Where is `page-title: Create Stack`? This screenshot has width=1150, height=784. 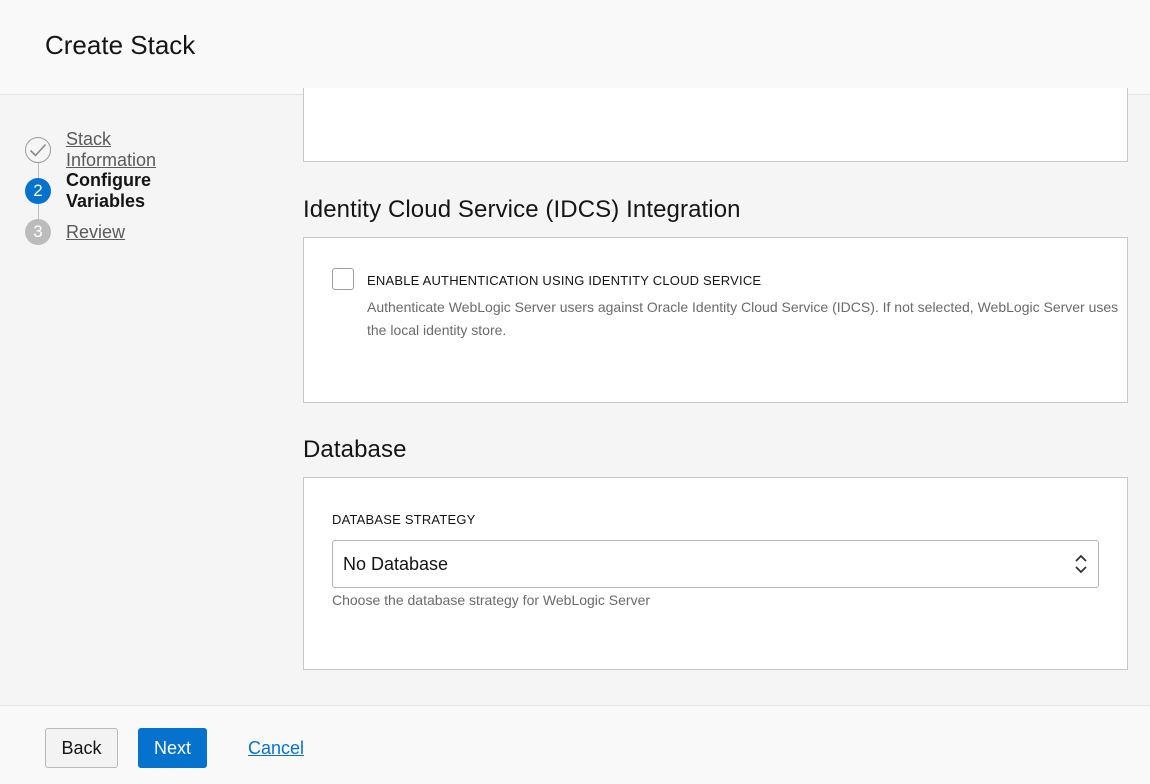
page-title: Create Stack is located at coordinates (120, 45).